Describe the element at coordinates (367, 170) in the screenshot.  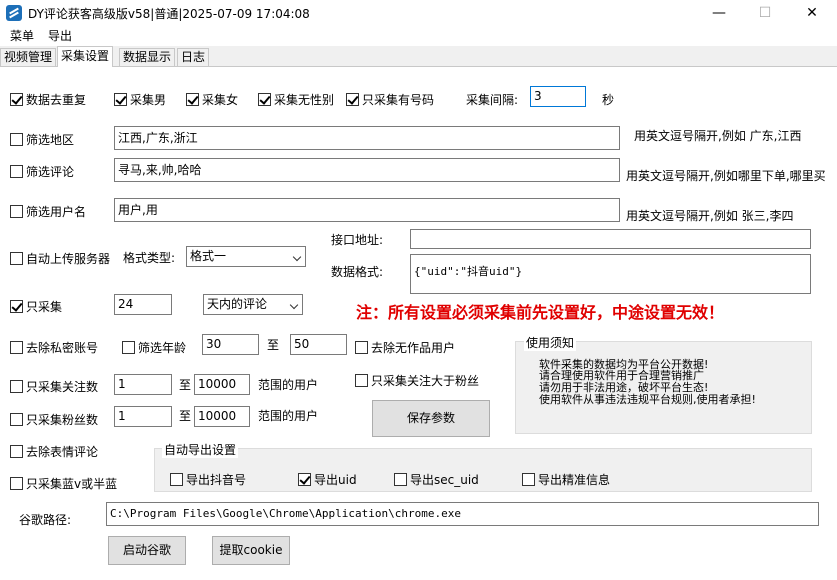
I see `comment-input: 寻马,来,帅,哈哈` at that location.